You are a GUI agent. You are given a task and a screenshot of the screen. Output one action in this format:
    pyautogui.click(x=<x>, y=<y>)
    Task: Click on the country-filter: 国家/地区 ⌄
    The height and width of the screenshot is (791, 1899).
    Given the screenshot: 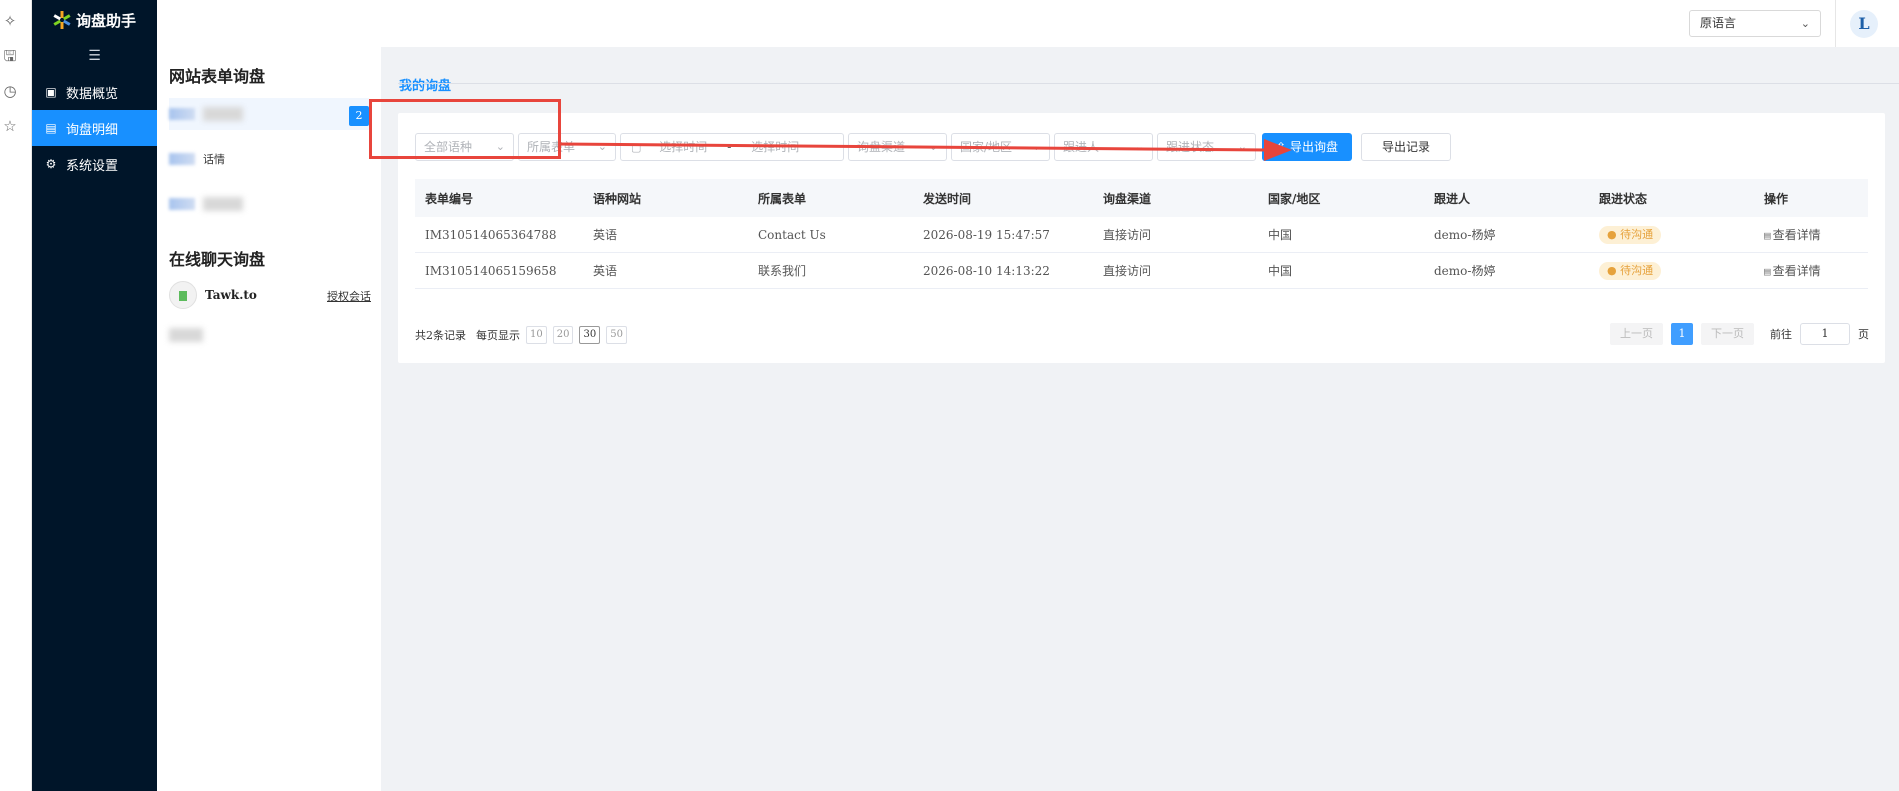 What is the action you would take?
    pyautogui.click(x=1000, y=147)
    